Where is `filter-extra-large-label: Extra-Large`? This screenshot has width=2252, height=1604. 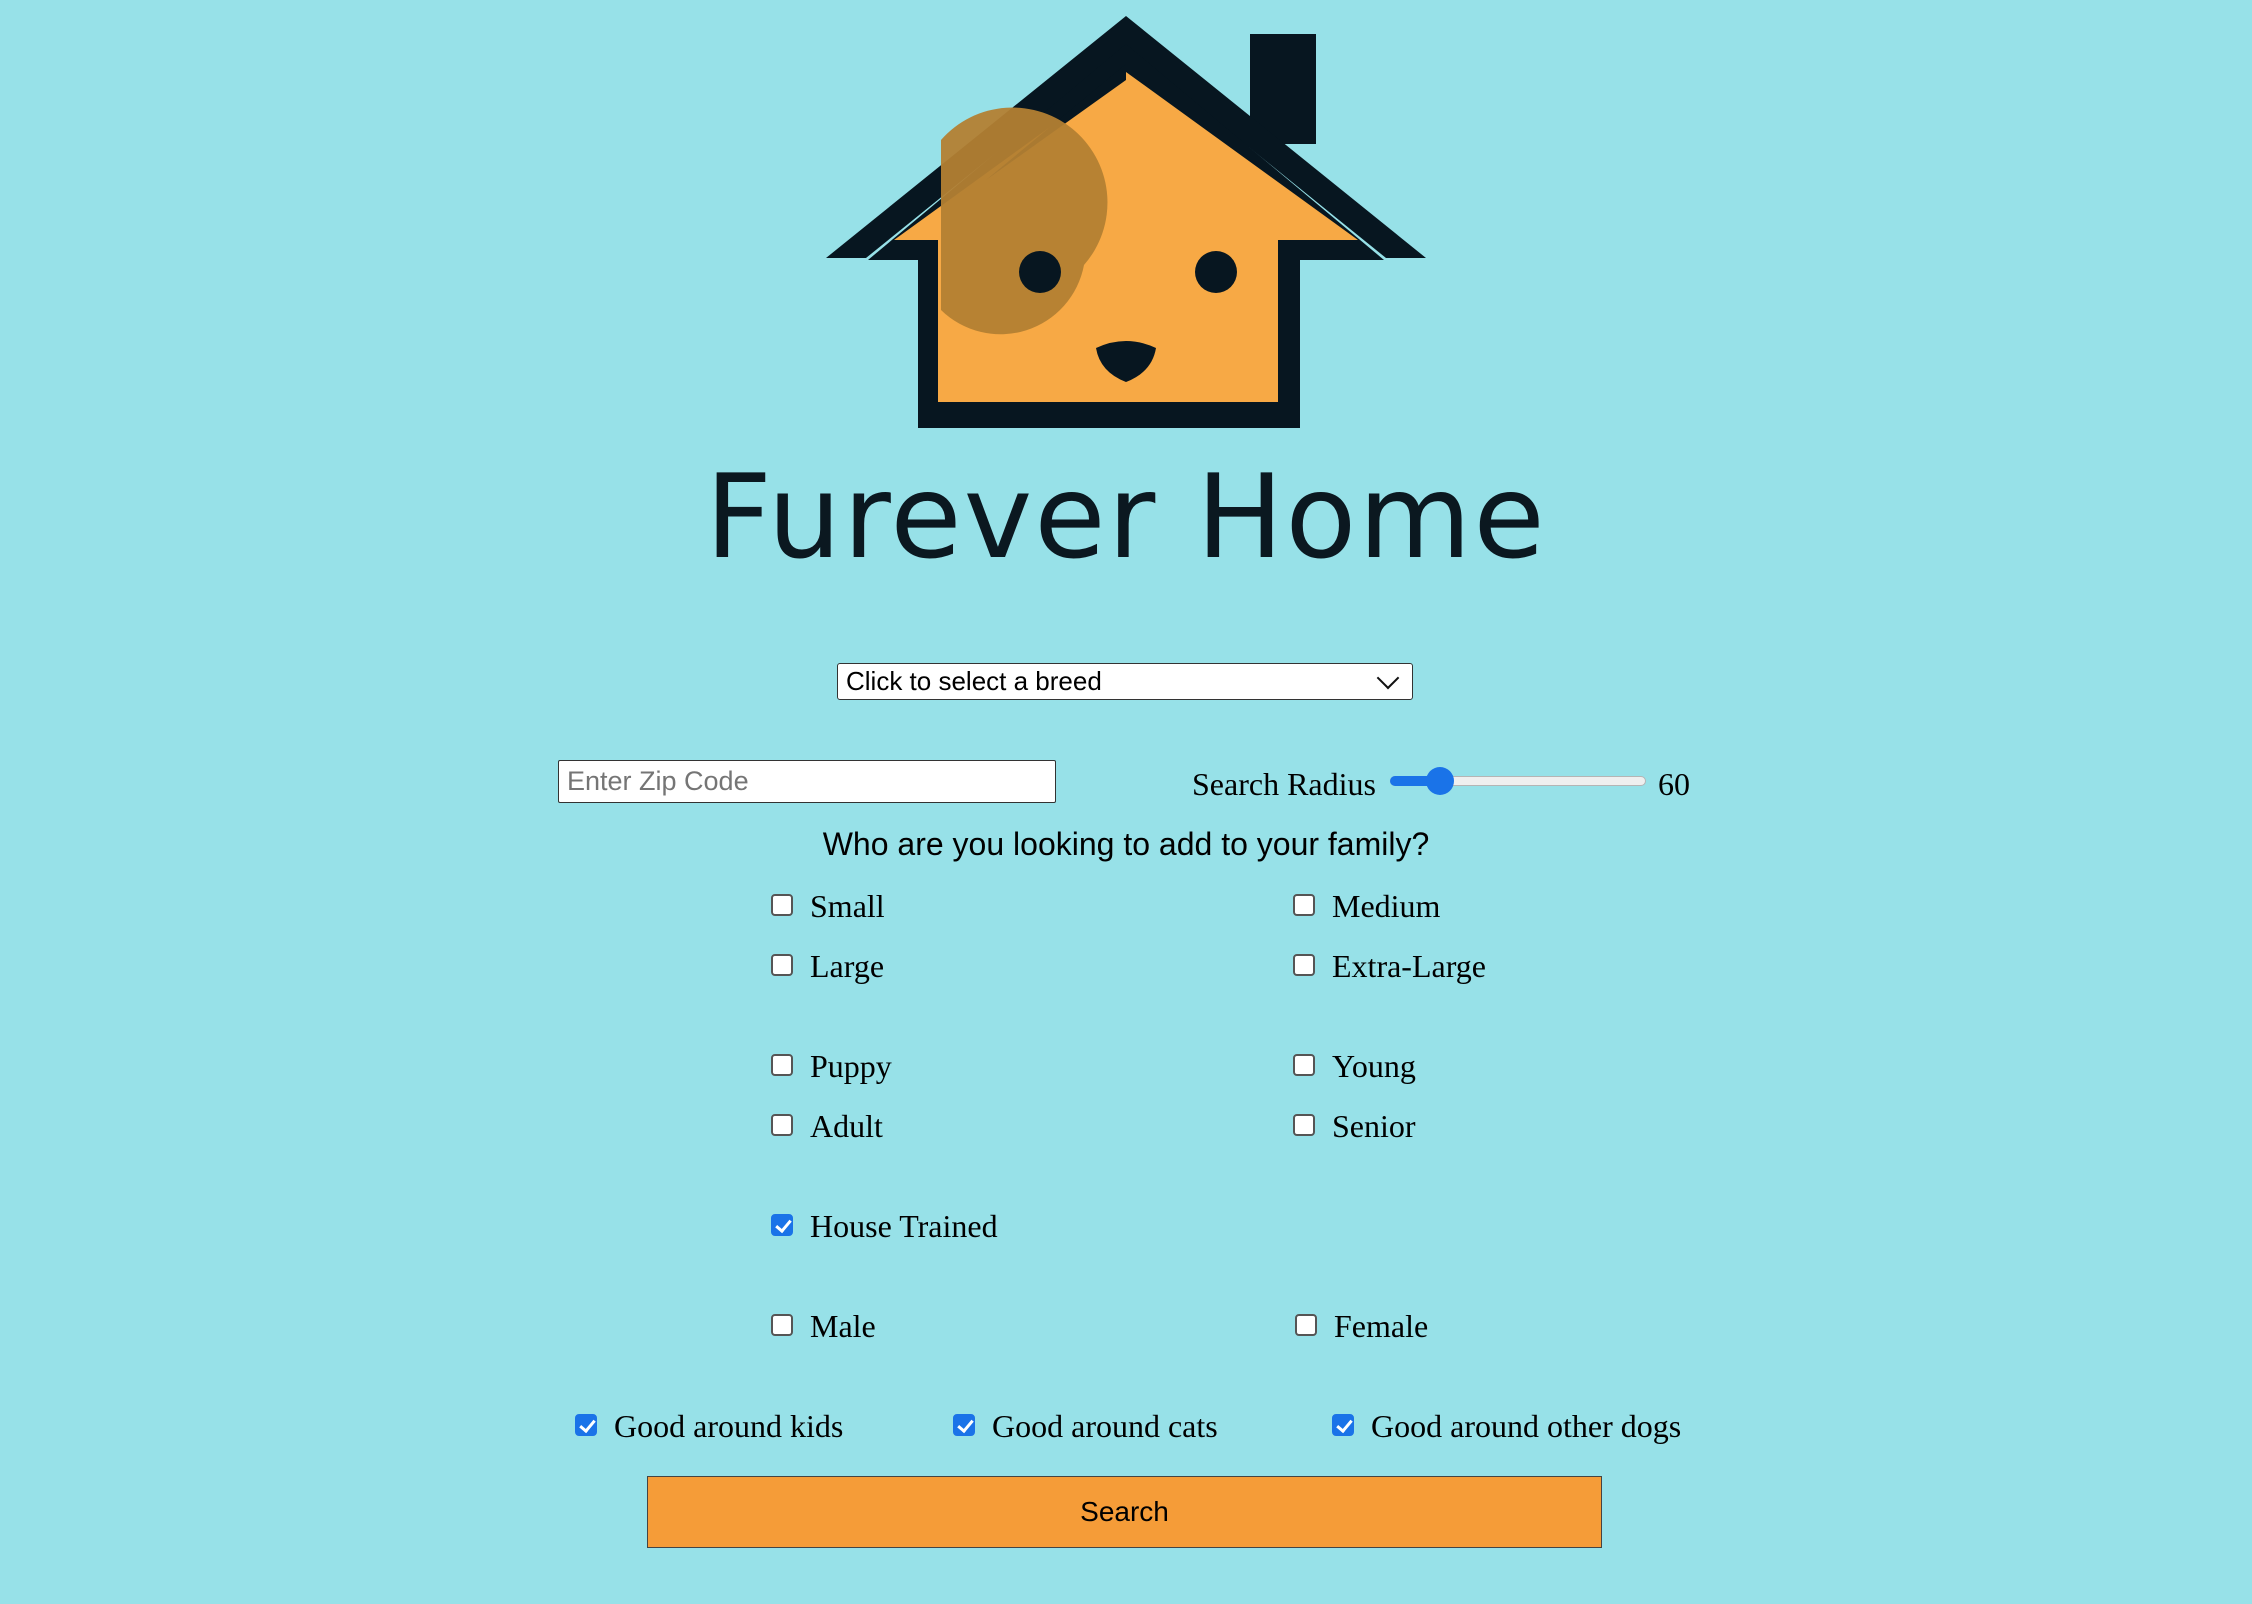
filter-extra-large-label: Extra-Large is located at coordinates (1409, 966).